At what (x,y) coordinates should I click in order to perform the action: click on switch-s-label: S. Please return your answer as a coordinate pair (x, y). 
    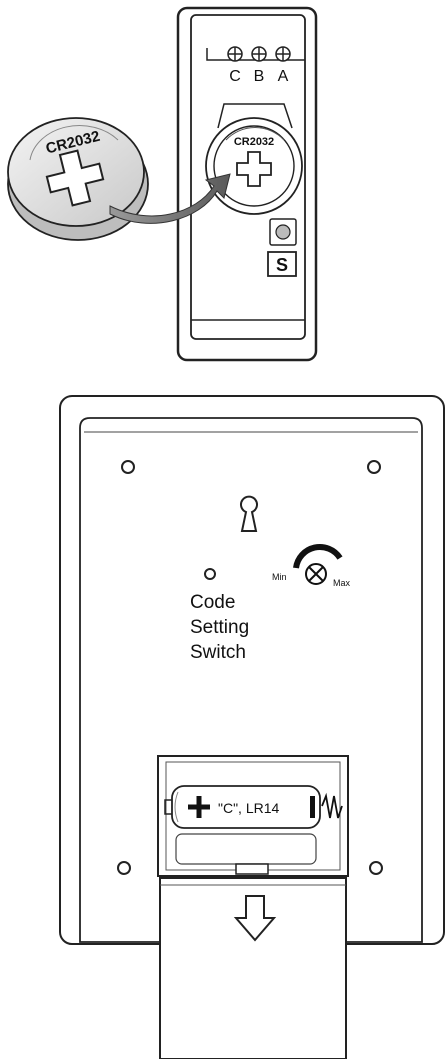
    Looking at the image, I should click on (282, 265).